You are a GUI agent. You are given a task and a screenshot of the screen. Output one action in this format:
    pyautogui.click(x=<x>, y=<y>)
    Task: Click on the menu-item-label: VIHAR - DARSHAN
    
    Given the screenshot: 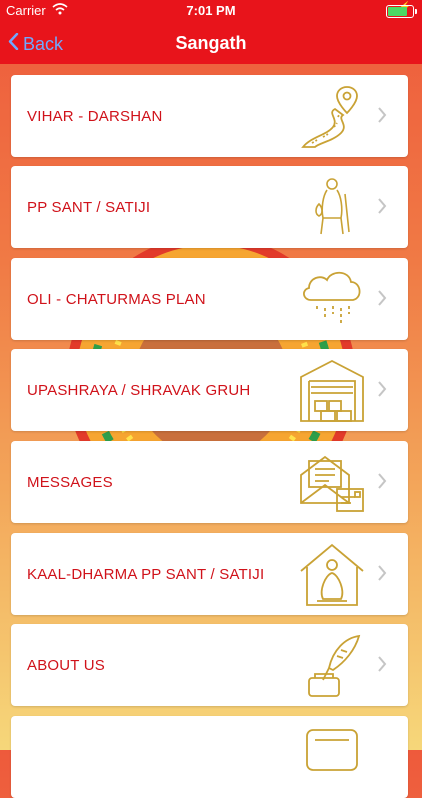 What is the action you would take?
    pyautogui.click(x=95, y=116)
    